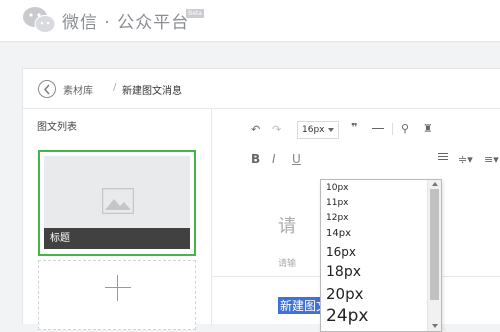 This screenshot has height=332, width=500. I want to click on article-card-selected: 标题, so click(117, 203).